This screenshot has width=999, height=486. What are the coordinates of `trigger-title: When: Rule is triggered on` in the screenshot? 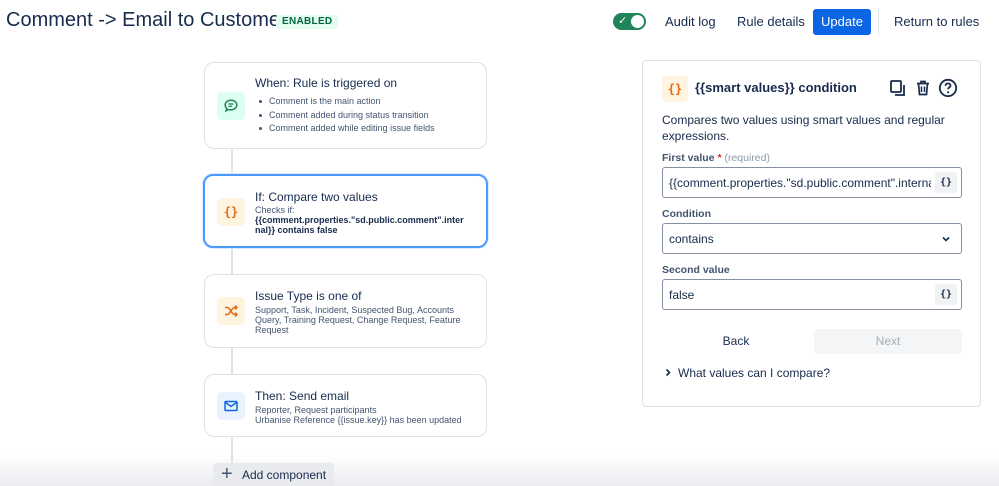 It's located at (326, 83).